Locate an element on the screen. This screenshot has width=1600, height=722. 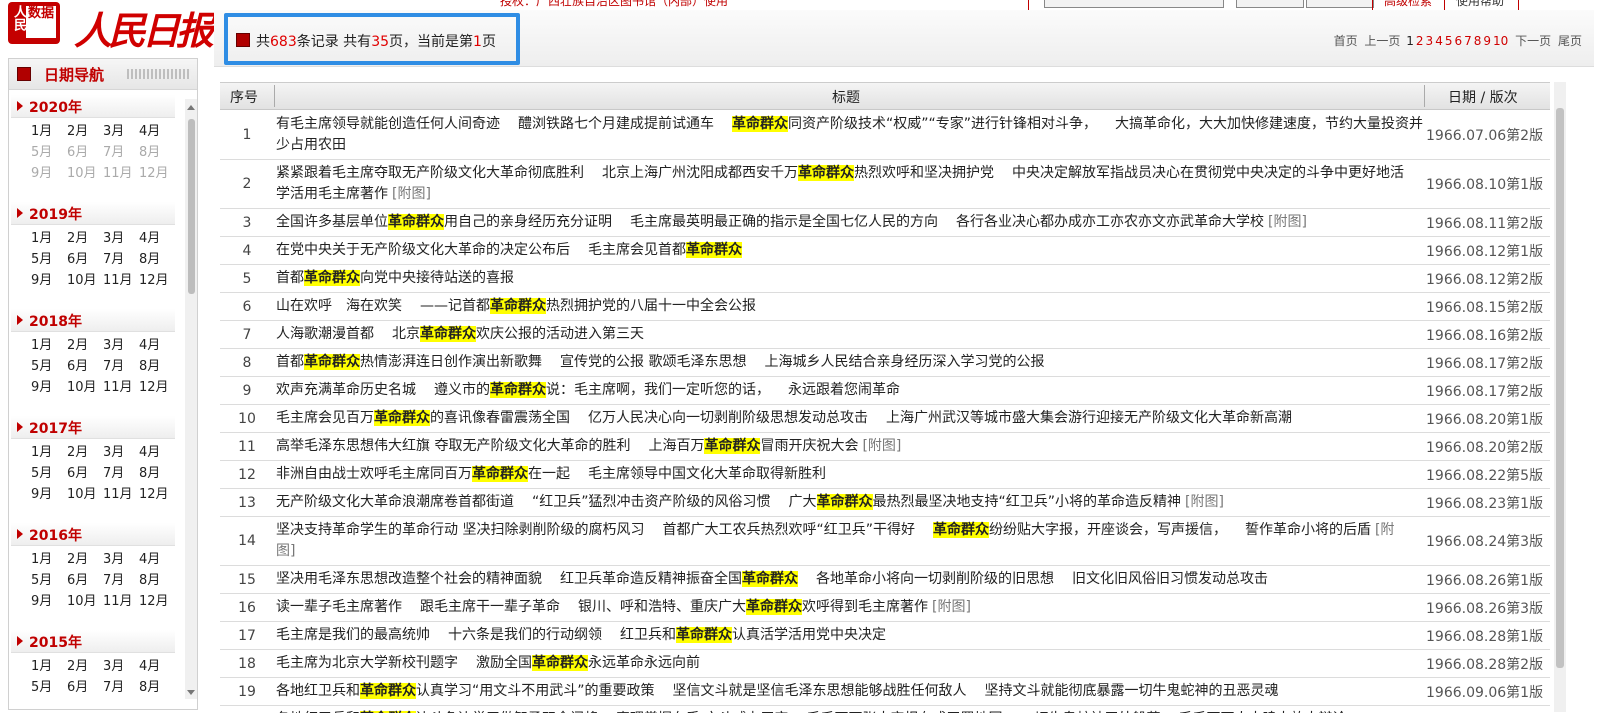
row-title: 人海歌潮漫首都 北京革命群众欢庆公报的活动进入第三天 is located at coordinates (850, 334).